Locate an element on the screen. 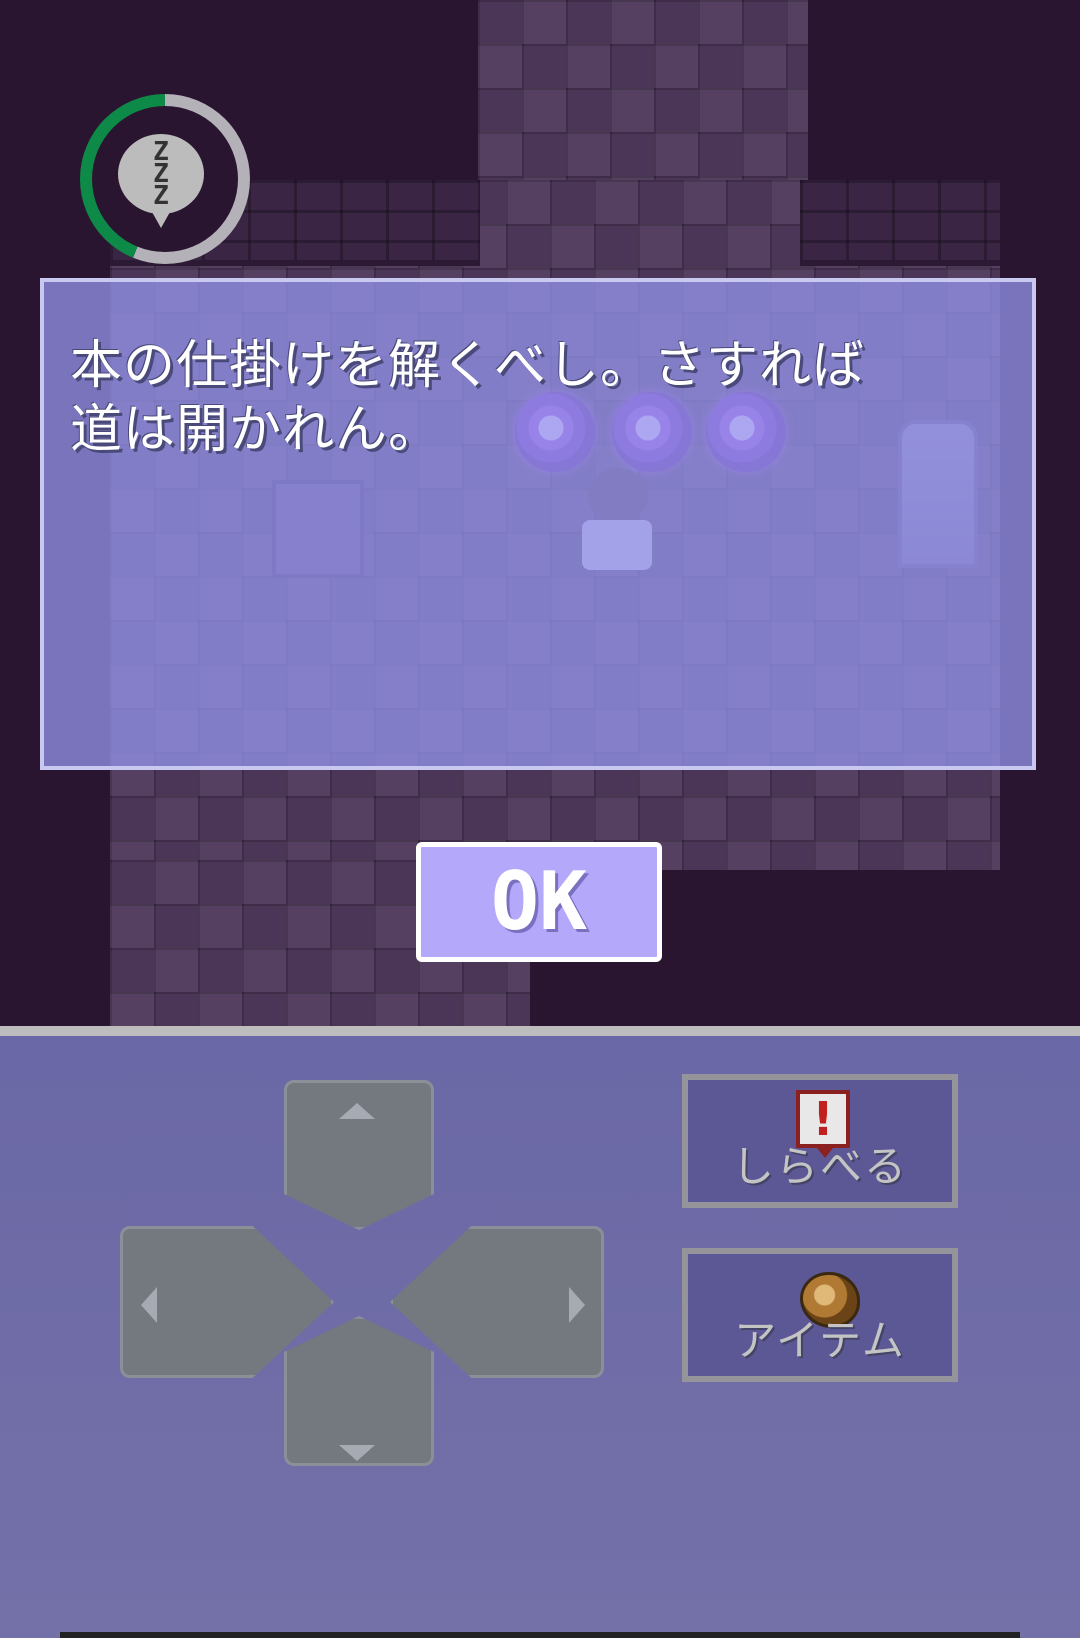 Image resolution: width=1080 pixels, height=1638 pixels. bottom-edge-bar is located at coordinates (540, 1635).